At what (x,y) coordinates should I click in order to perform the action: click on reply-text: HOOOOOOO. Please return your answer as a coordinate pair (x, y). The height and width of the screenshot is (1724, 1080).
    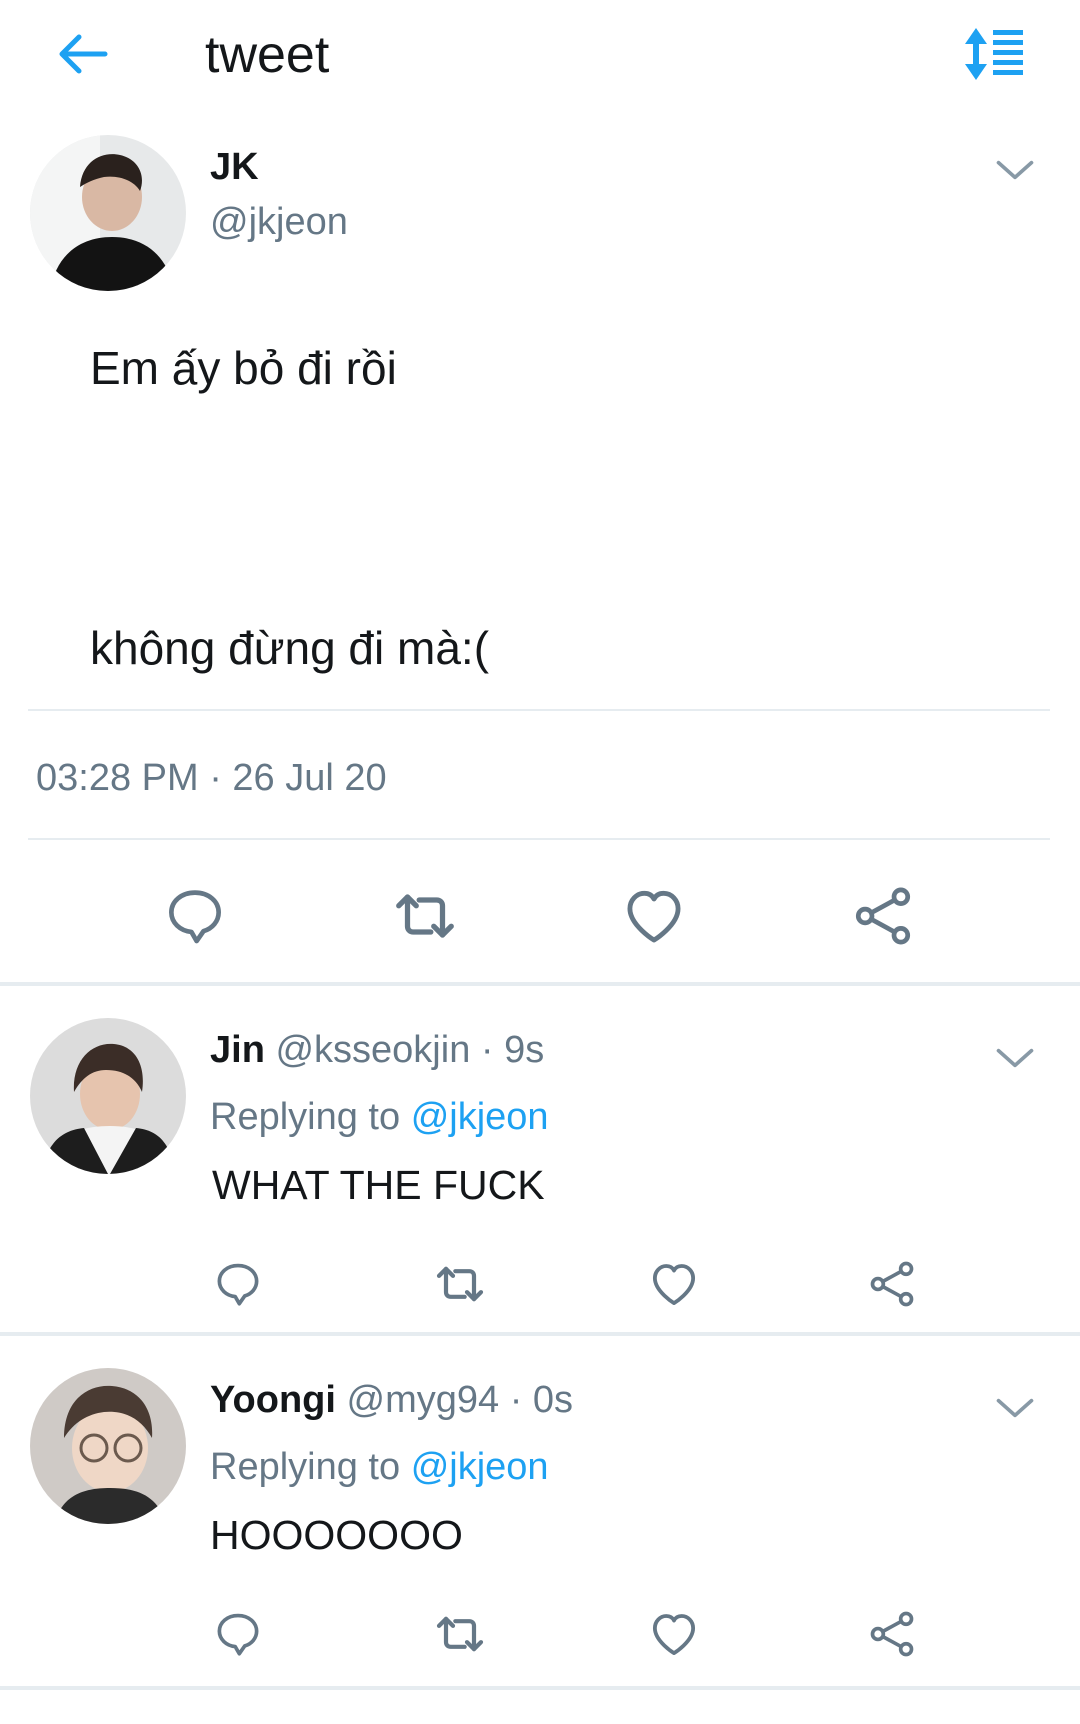
    Looking at the image, I should click on (336, 1535).